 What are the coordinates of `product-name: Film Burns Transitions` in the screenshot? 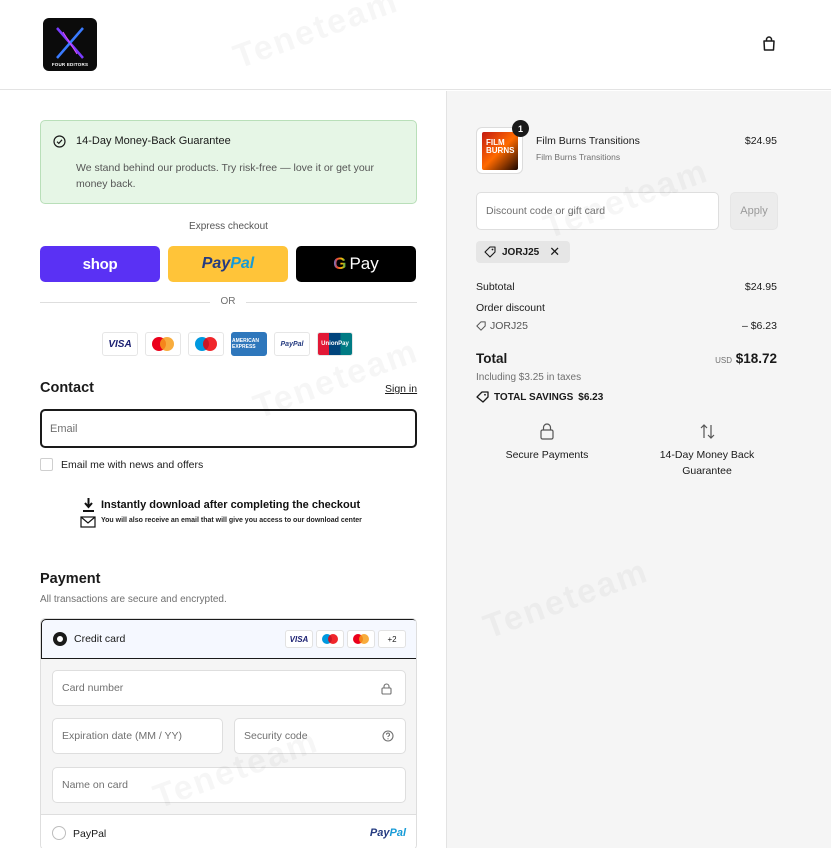 It's located at (588, 141).